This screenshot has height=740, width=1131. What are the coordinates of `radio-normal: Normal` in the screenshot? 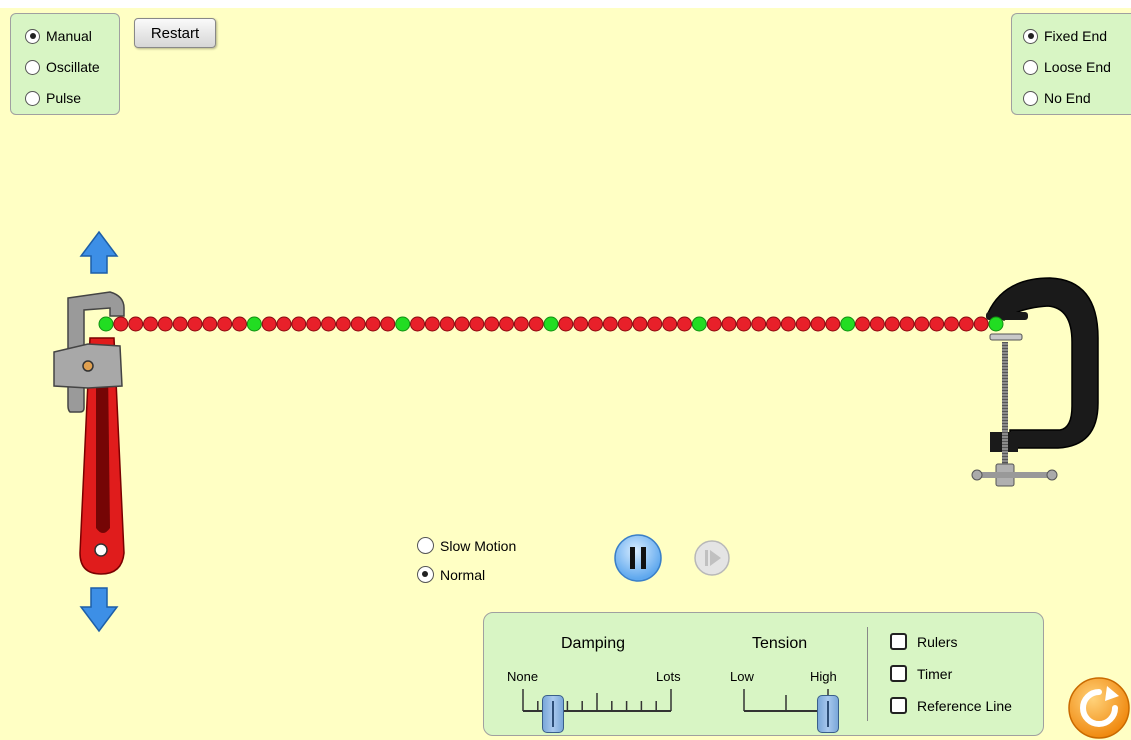 It's located at (451, 574).